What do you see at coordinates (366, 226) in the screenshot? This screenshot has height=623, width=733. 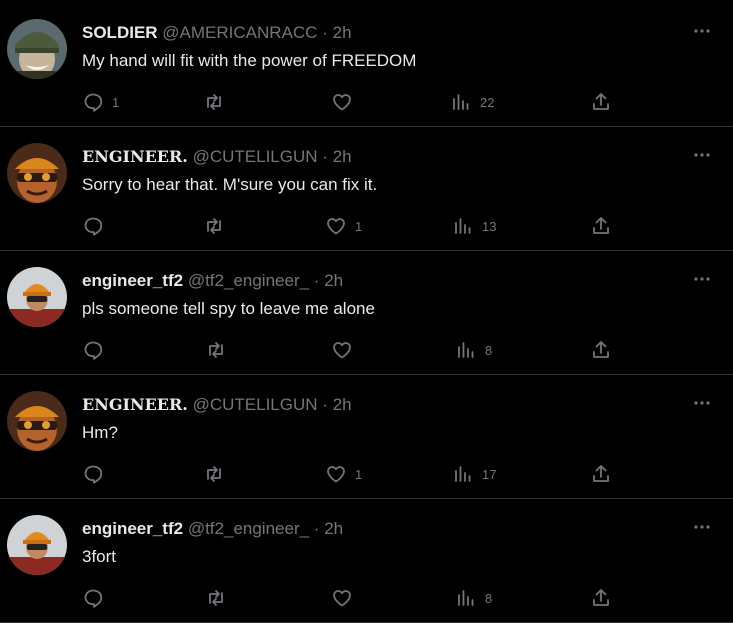 I see `tweet-actions: 1 13` at bounding box center [366, 226].